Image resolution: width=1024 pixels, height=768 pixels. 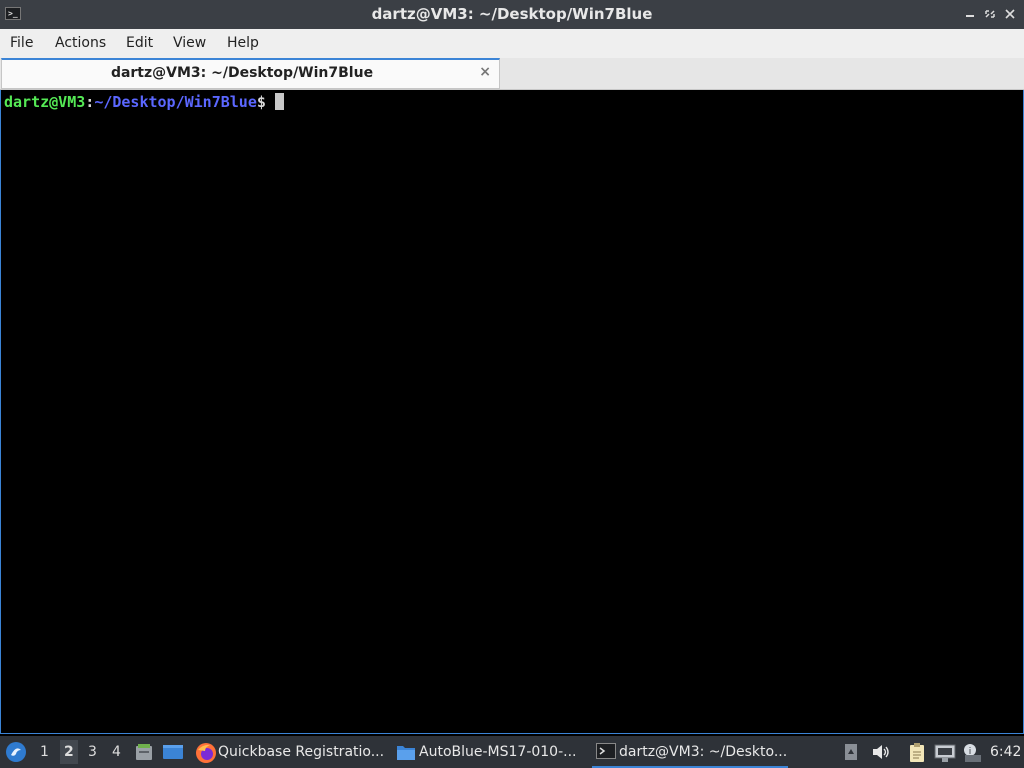 What do you see at coordinates (242, 73) in the screenshot?
I see `tab-label: dartz@VM3: ~/Desktop/Win7Blue` at bounding box center [242, 73].